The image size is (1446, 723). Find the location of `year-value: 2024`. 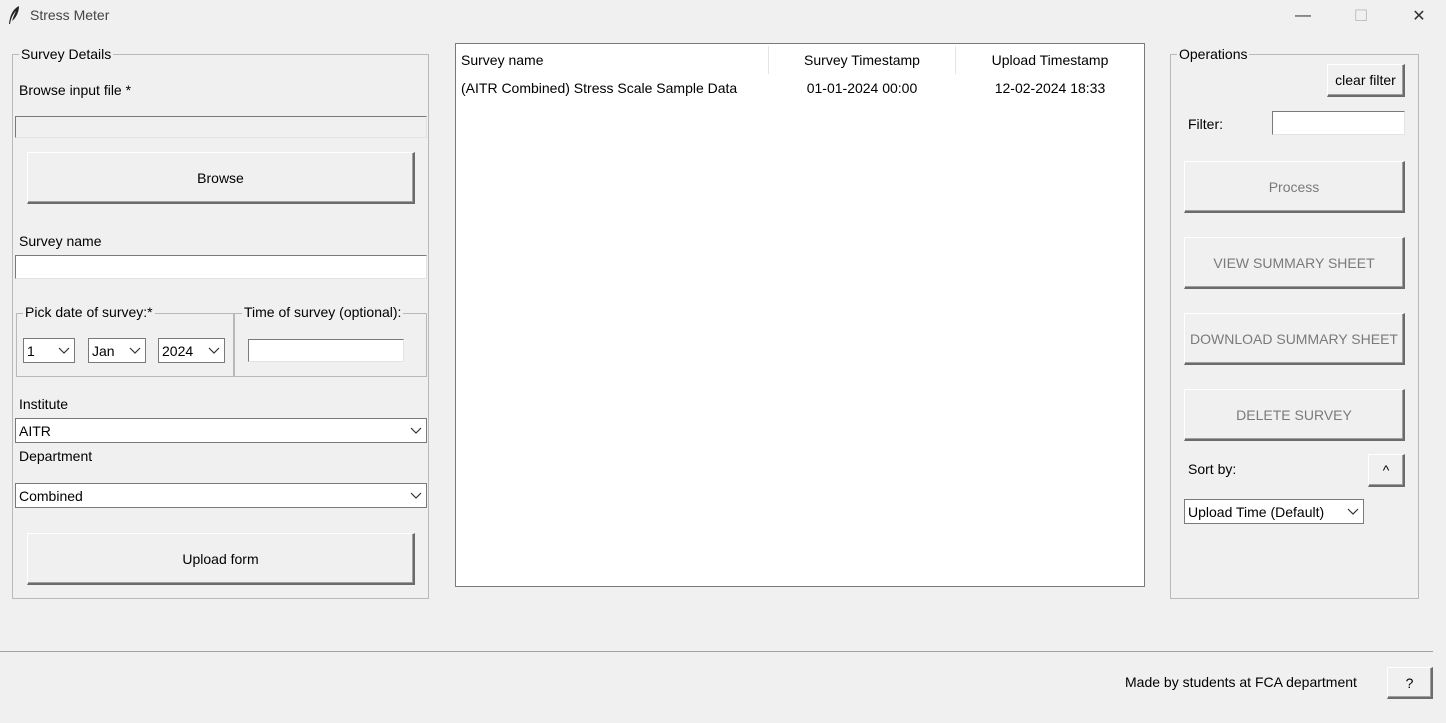

year-value: 2024 is located at coordinates (178, 350).